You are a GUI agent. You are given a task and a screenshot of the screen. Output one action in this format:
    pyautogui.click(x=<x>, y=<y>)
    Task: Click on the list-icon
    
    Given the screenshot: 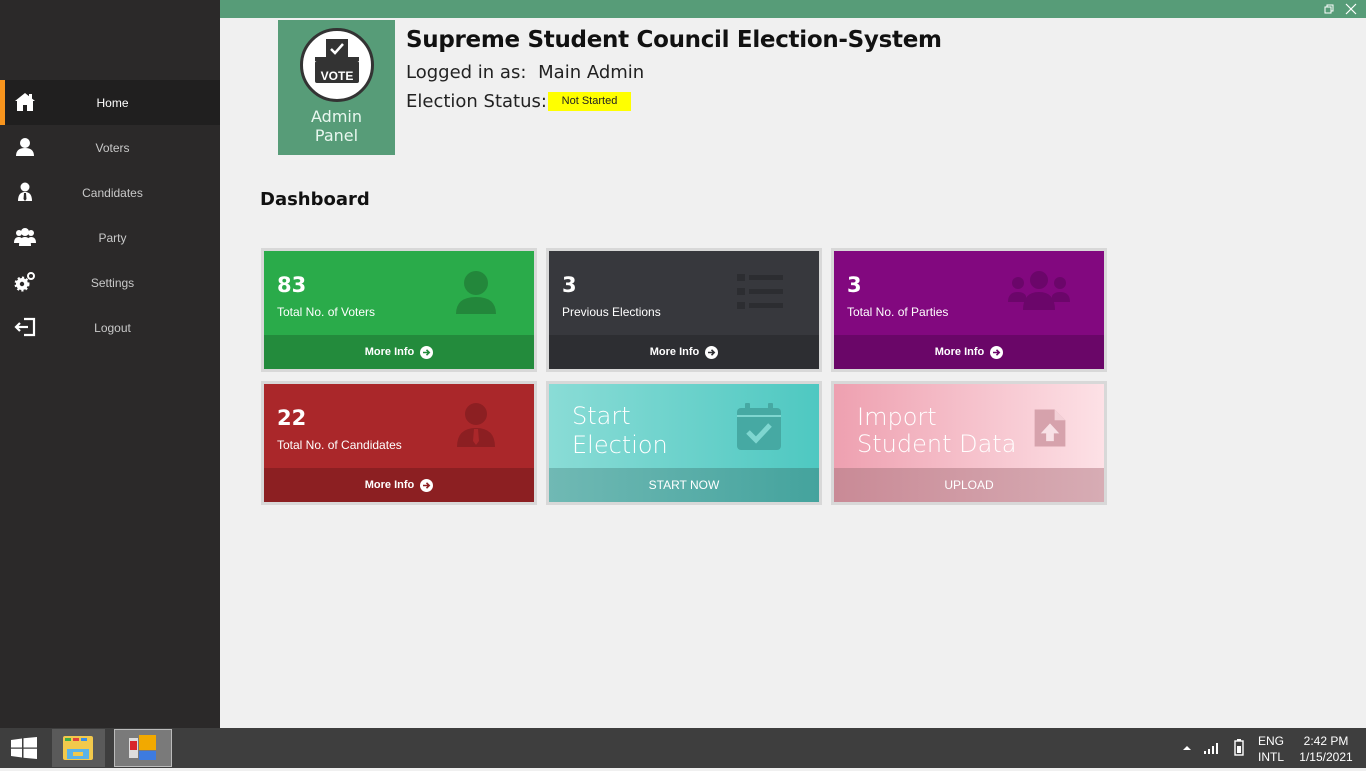 What is the action you would take?
    pyautogui.click(x=760, y=291)
    